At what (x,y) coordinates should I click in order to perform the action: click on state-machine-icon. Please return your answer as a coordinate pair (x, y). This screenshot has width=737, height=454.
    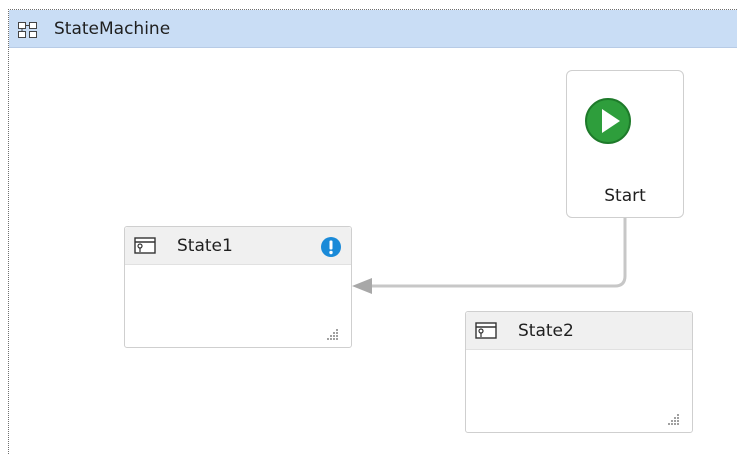
    Looking at the image, I should click on (28, 30).